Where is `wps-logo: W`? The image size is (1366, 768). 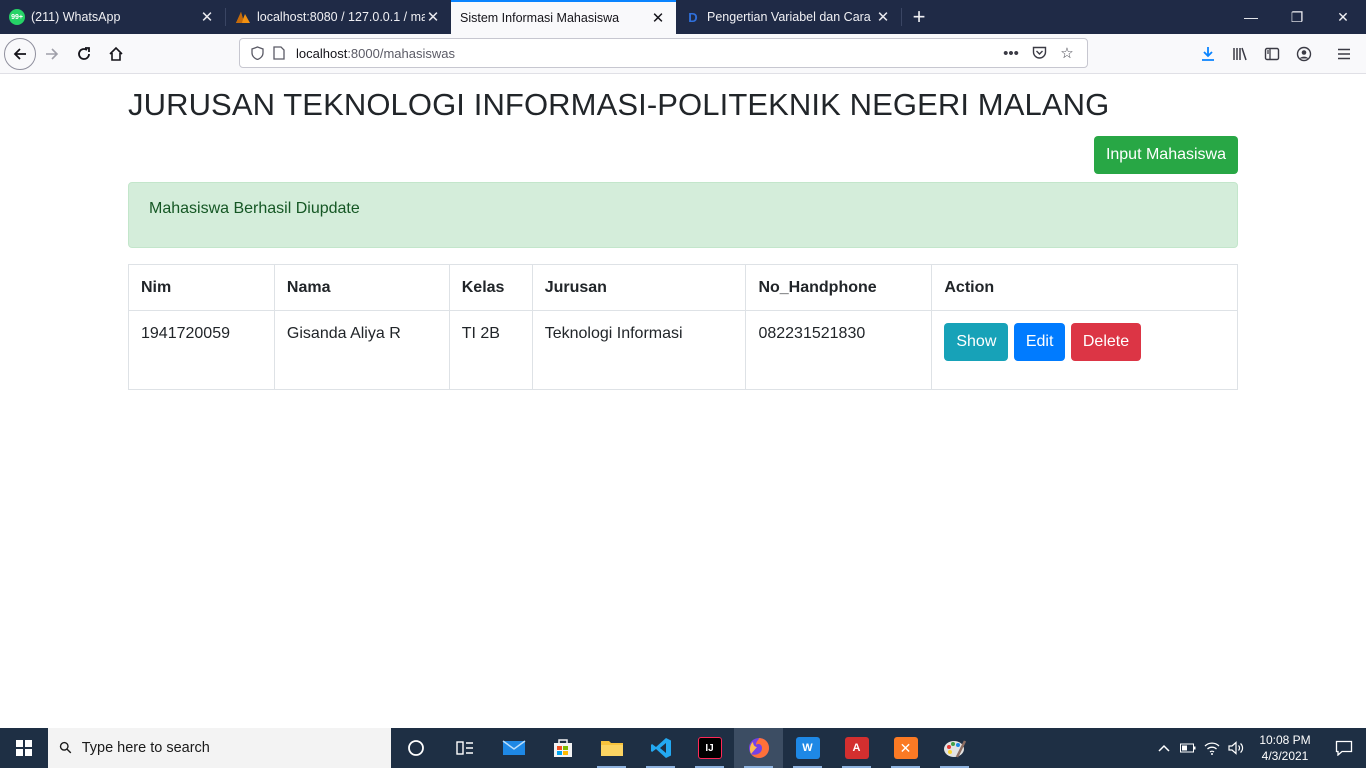
wps-logo: W is located at coordinates (807, 748).